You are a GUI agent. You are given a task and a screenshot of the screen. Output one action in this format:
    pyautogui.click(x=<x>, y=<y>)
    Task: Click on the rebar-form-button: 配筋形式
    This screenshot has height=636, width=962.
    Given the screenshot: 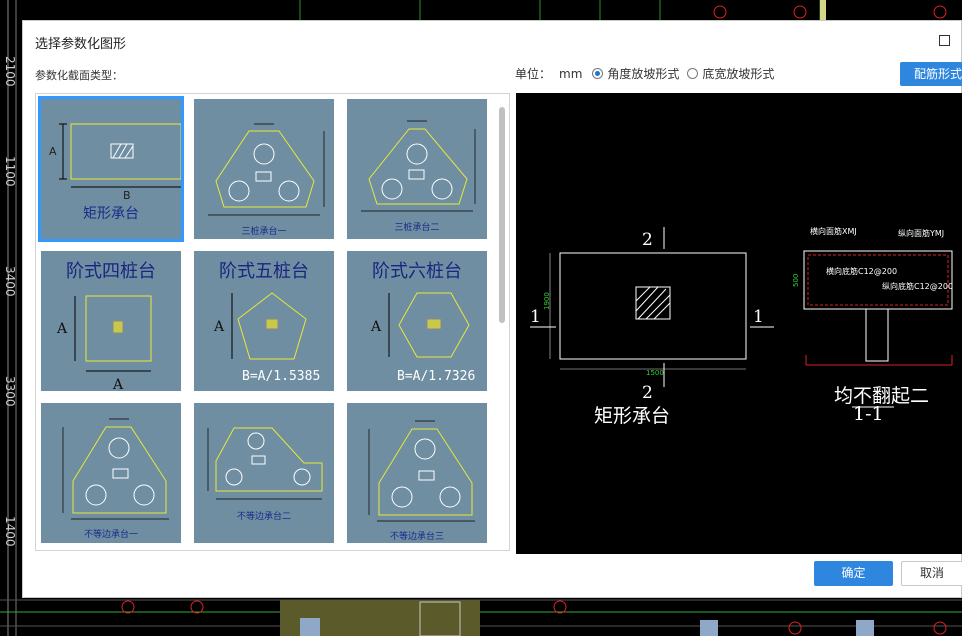 What is the action you would take?
    pyautogui.click(x=931, y=74)
    